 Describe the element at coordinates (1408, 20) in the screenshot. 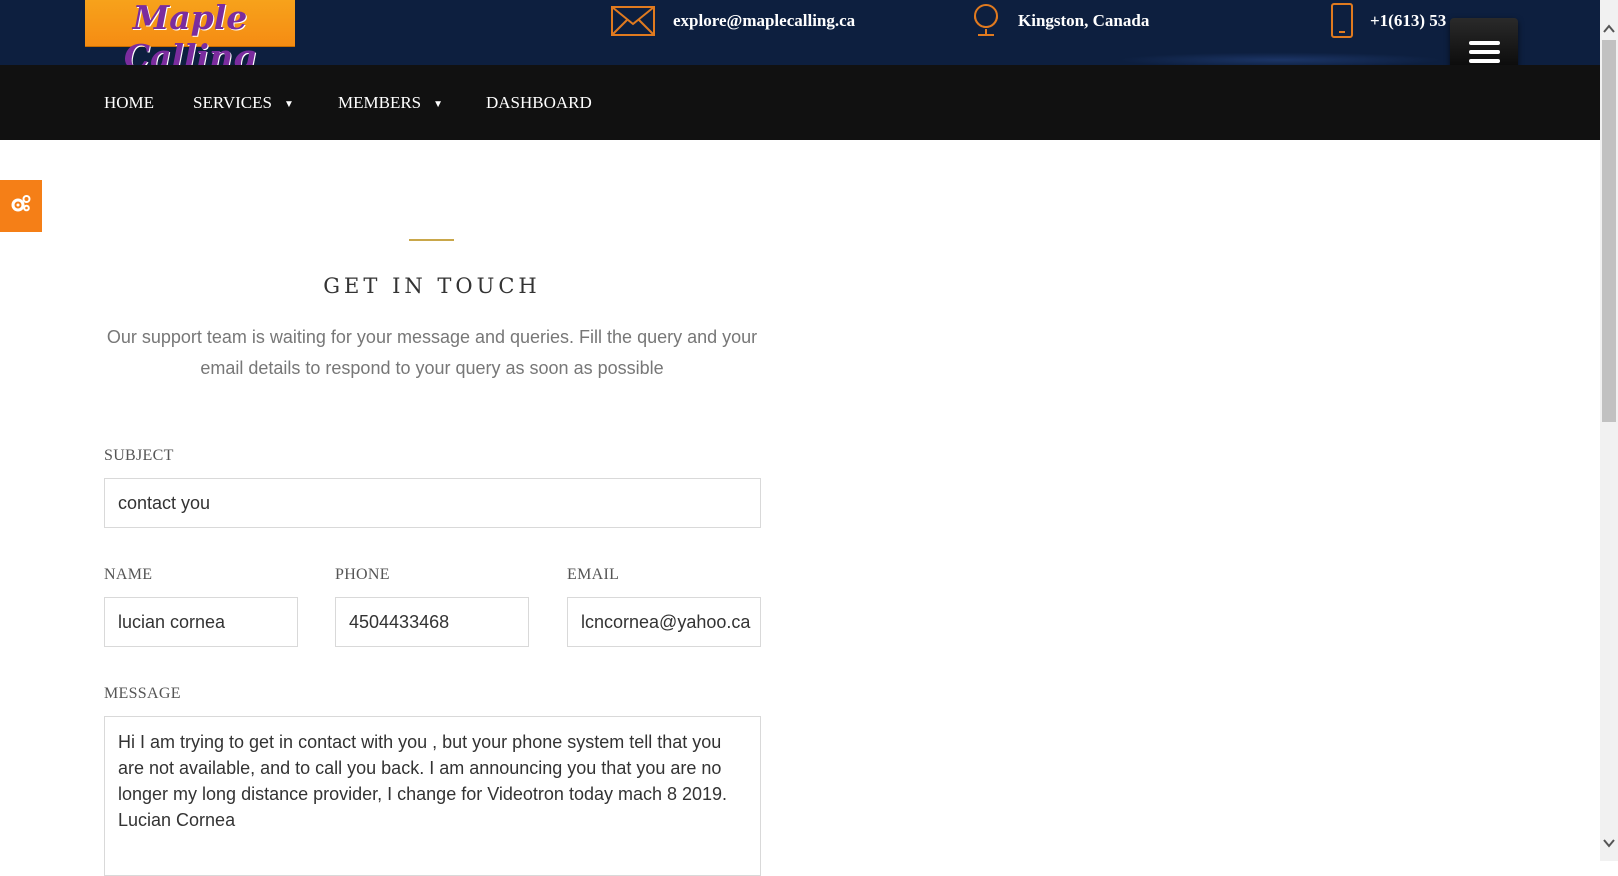

I see `phone-text: +1(613) 53` at that location.